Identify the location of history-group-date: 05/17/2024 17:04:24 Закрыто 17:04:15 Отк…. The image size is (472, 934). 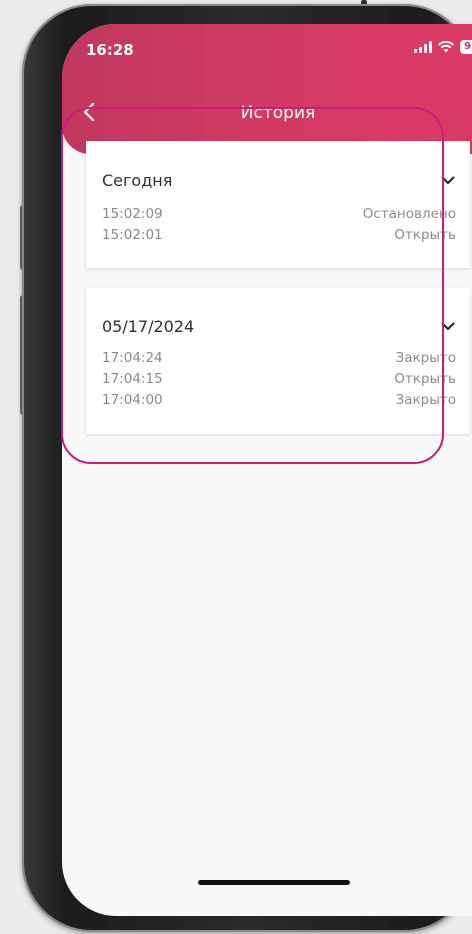
(278, 361).